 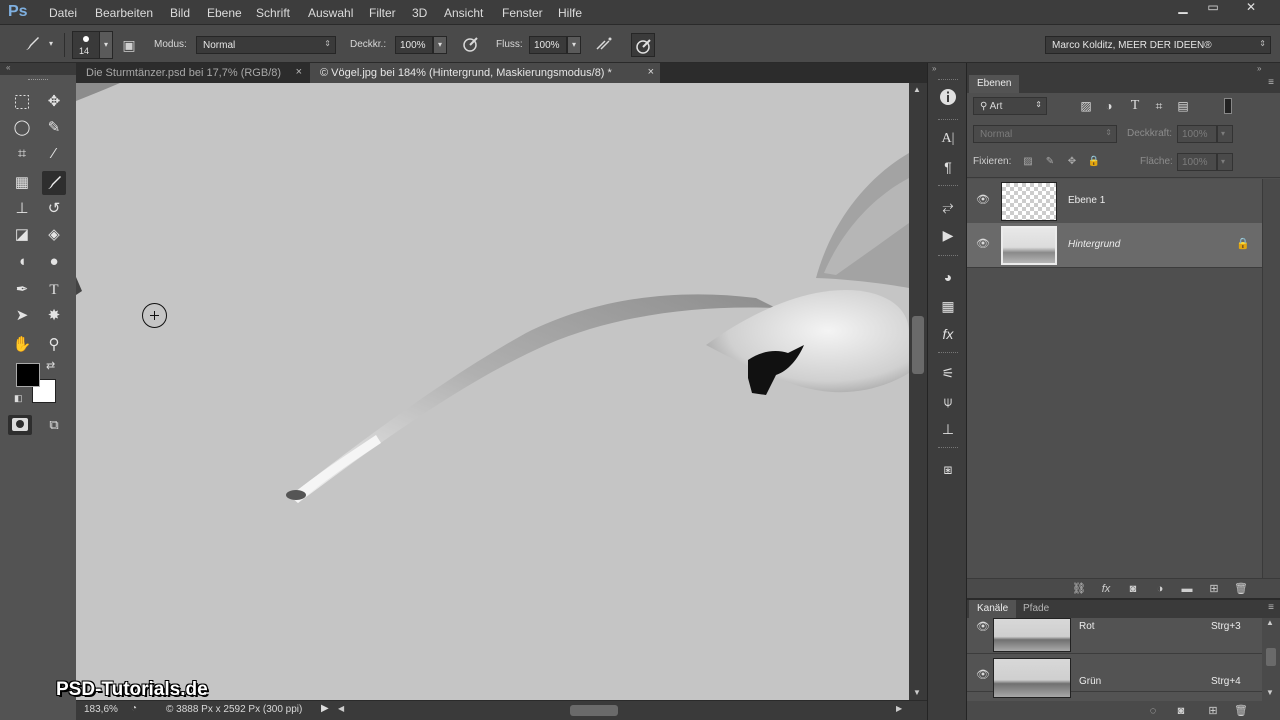 I want to click on healing-brush-tool-icon: ▦, so click(x=22, y=183).